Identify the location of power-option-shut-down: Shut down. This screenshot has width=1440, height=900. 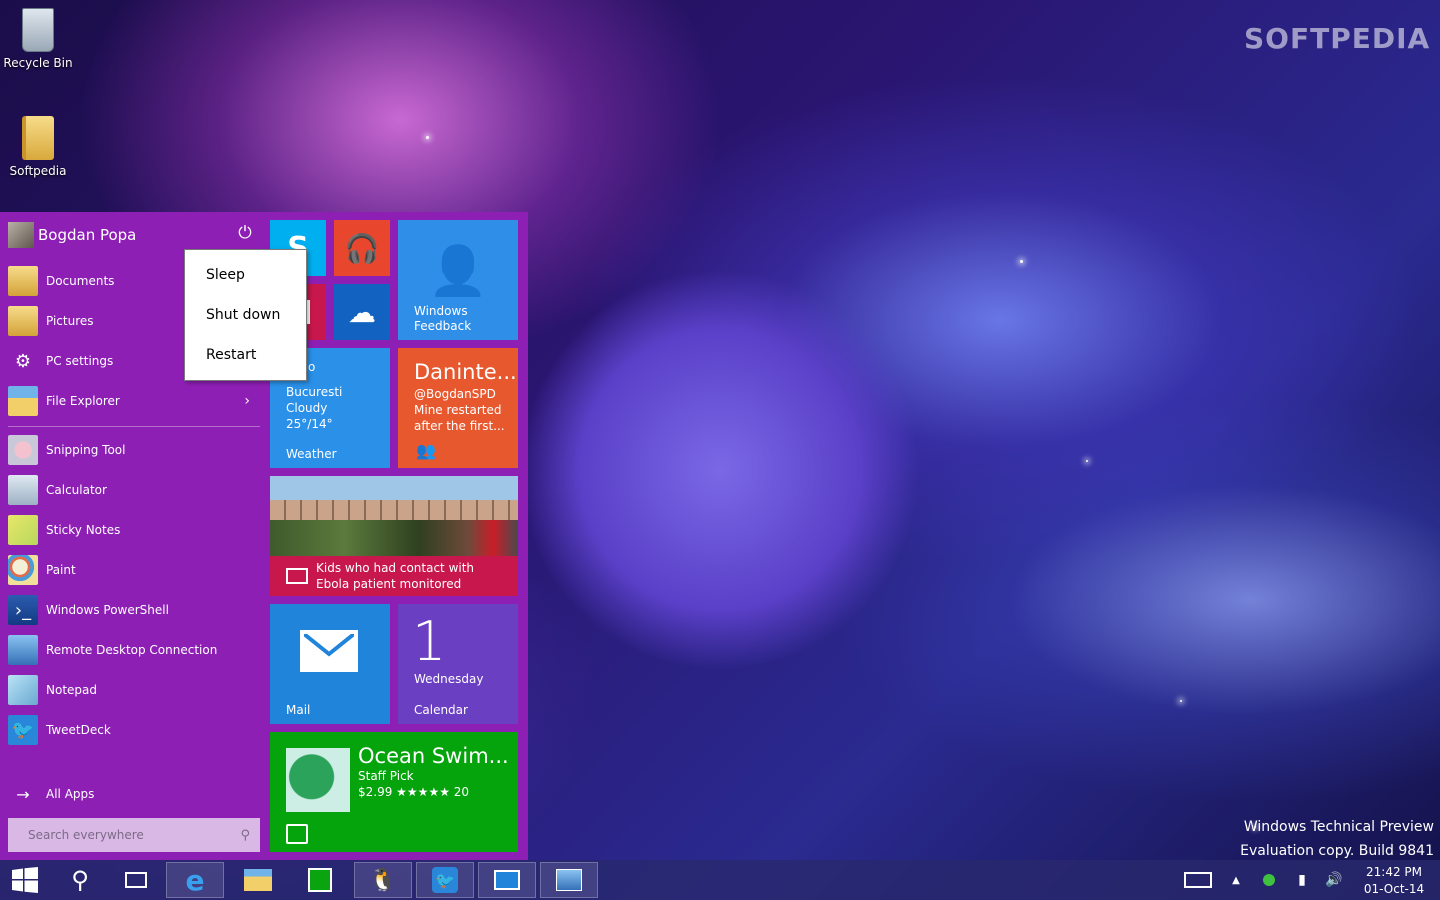
(245, 315).